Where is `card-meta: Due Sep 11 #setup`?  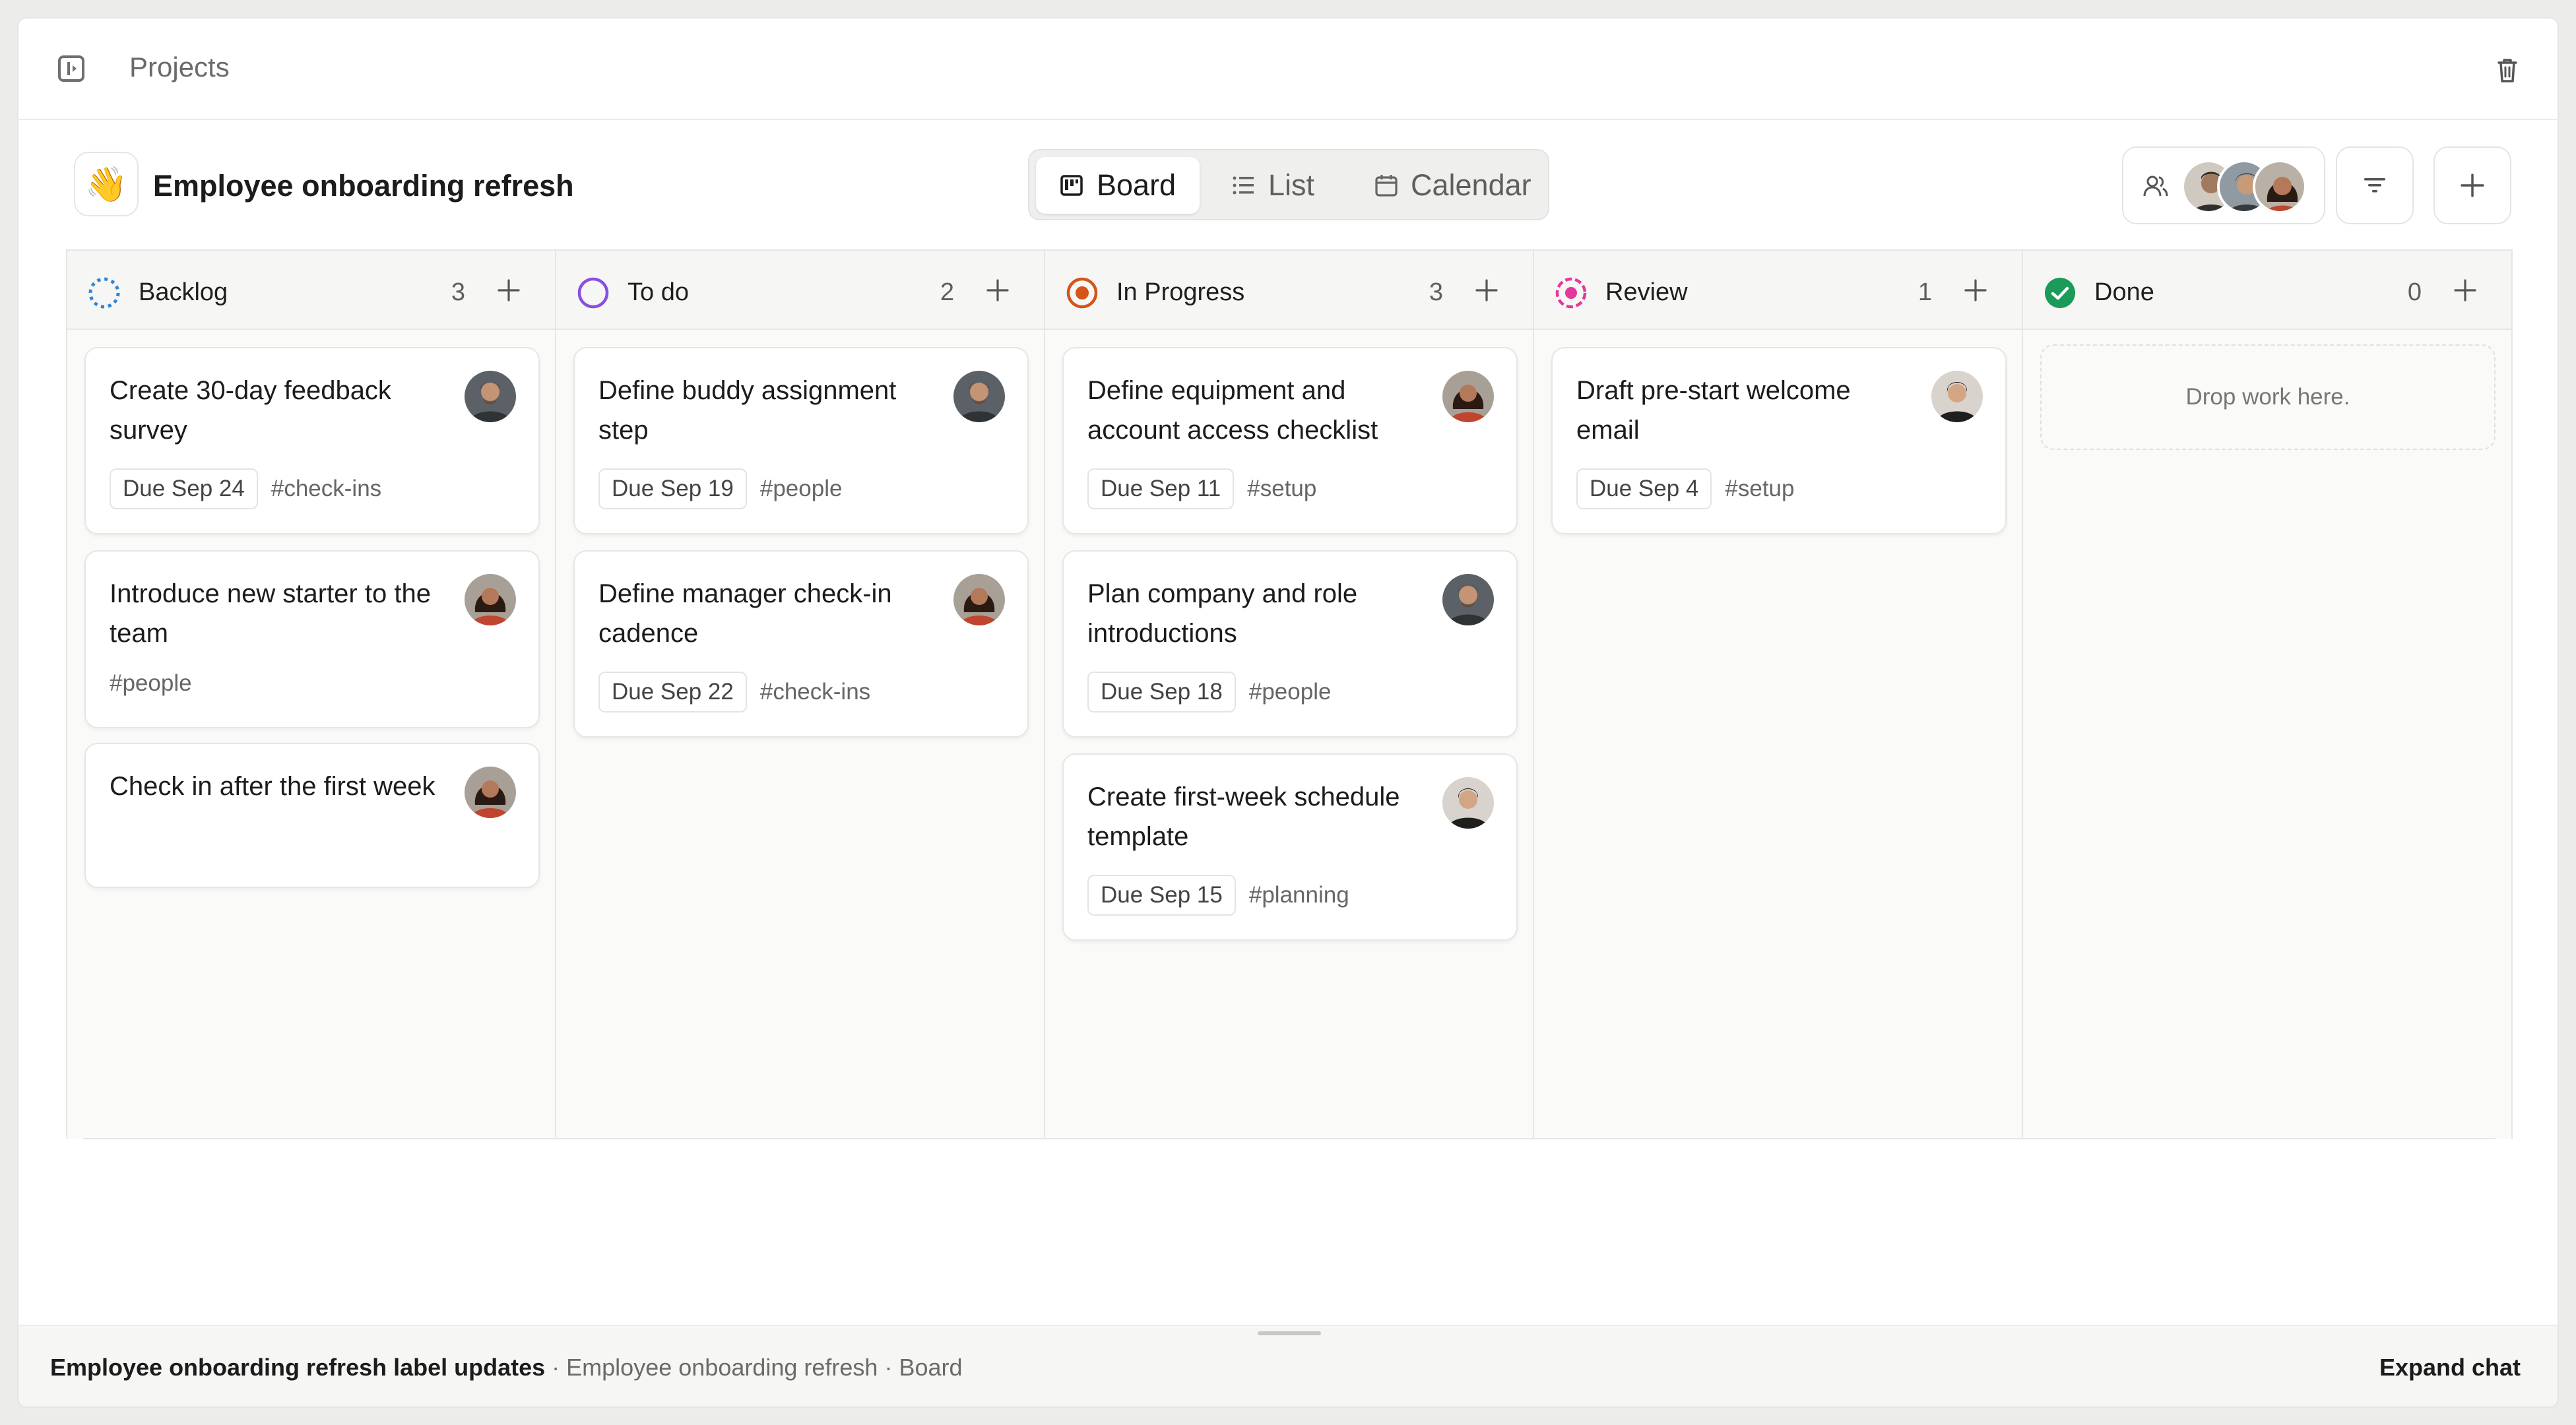
card-meta: Due Sep 11 #setup is located at coordinates (1201, 488).